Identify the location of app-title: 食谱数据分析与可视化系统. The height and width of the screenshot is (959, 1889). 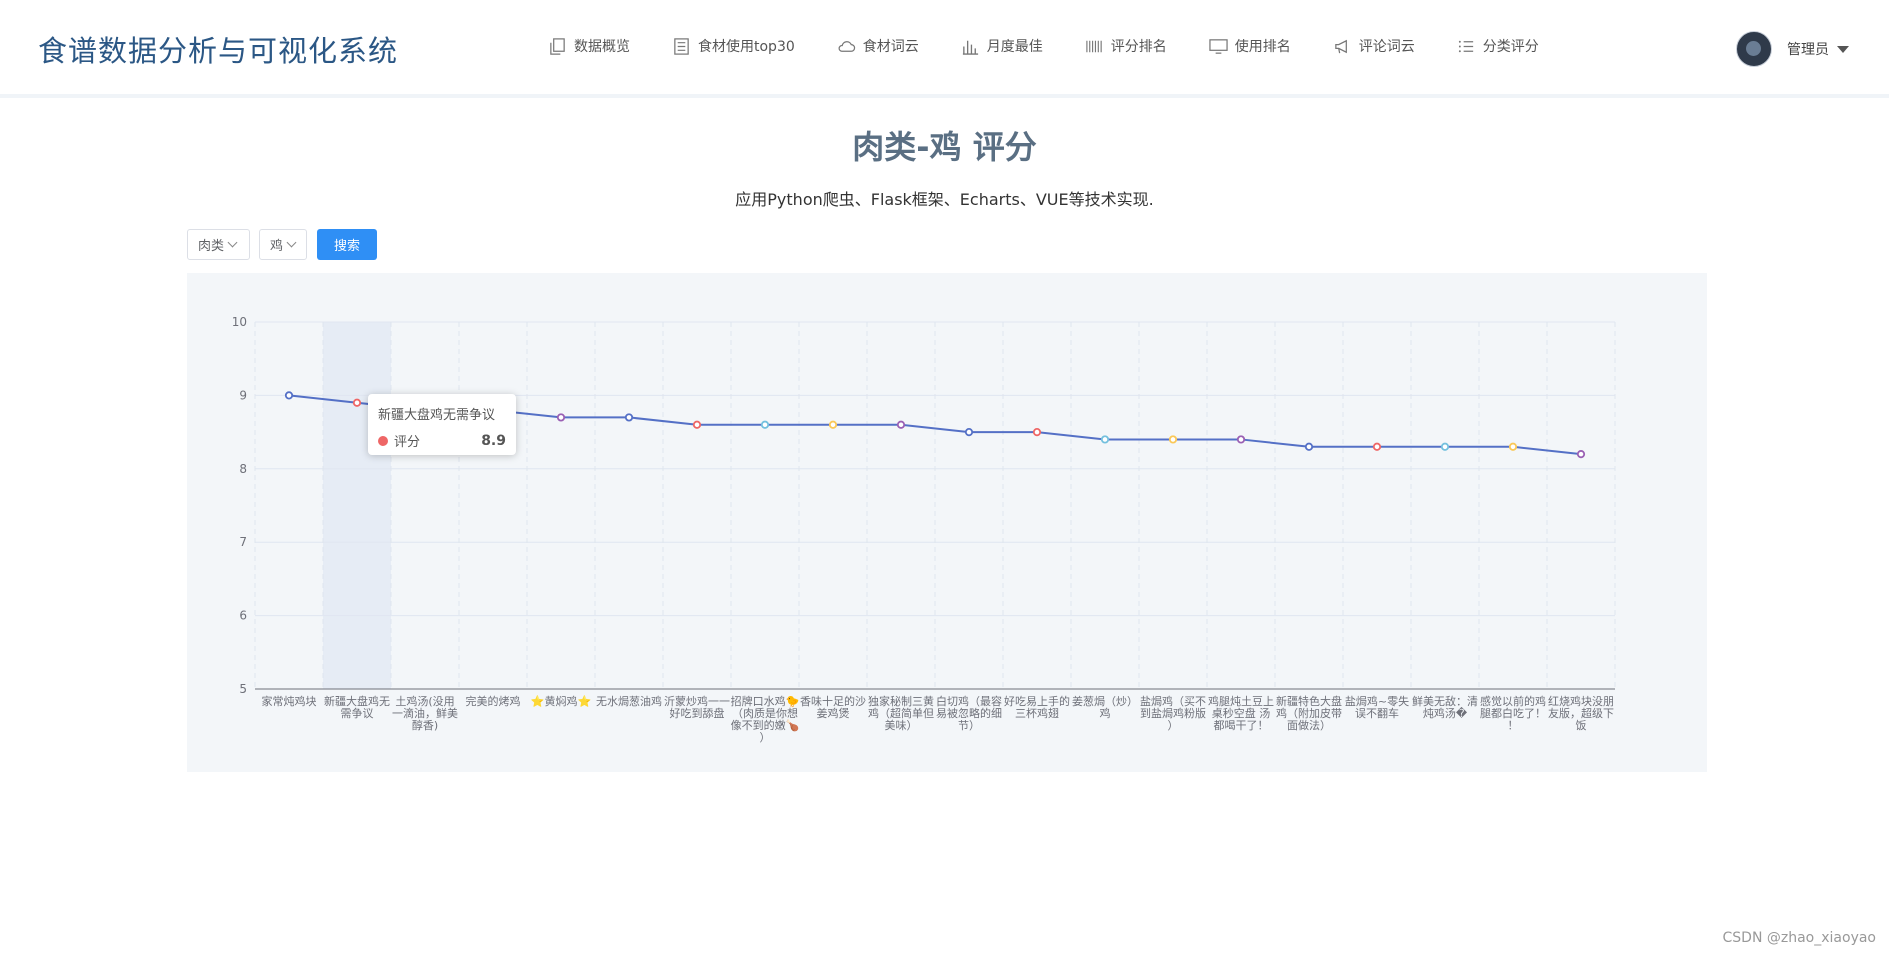
(218, 49).